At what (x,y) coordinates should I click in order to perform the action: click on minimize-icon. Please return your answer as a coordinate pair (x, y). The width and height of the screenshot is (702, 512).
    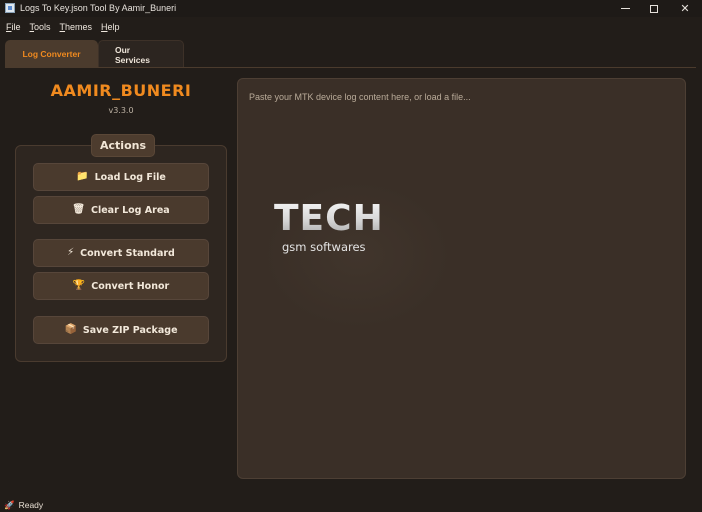
    Looking at the image, I should click on (625, 8).